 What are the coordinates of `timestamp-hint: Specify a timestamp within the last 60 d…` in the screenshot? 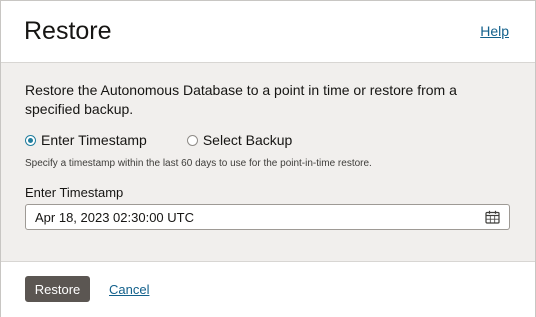 It's located at (198, 163).